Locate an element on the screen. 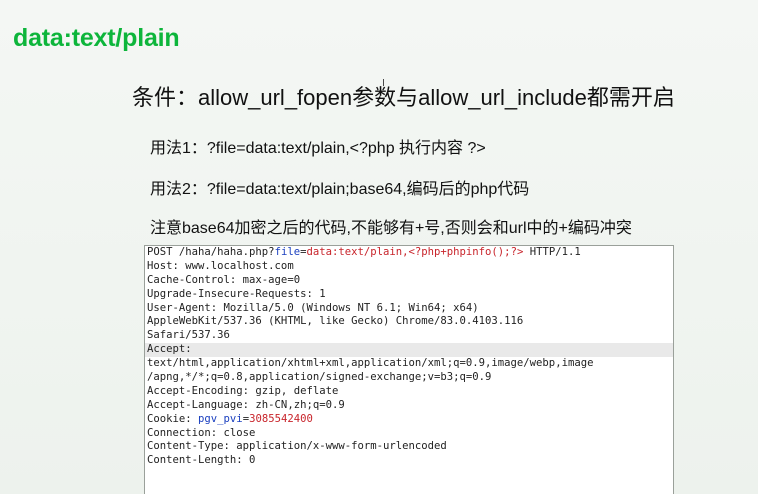 The width and height of the screenshot is (758, 494). request-protocol: HTTP/1.1 is located at coordinates (552, 252).